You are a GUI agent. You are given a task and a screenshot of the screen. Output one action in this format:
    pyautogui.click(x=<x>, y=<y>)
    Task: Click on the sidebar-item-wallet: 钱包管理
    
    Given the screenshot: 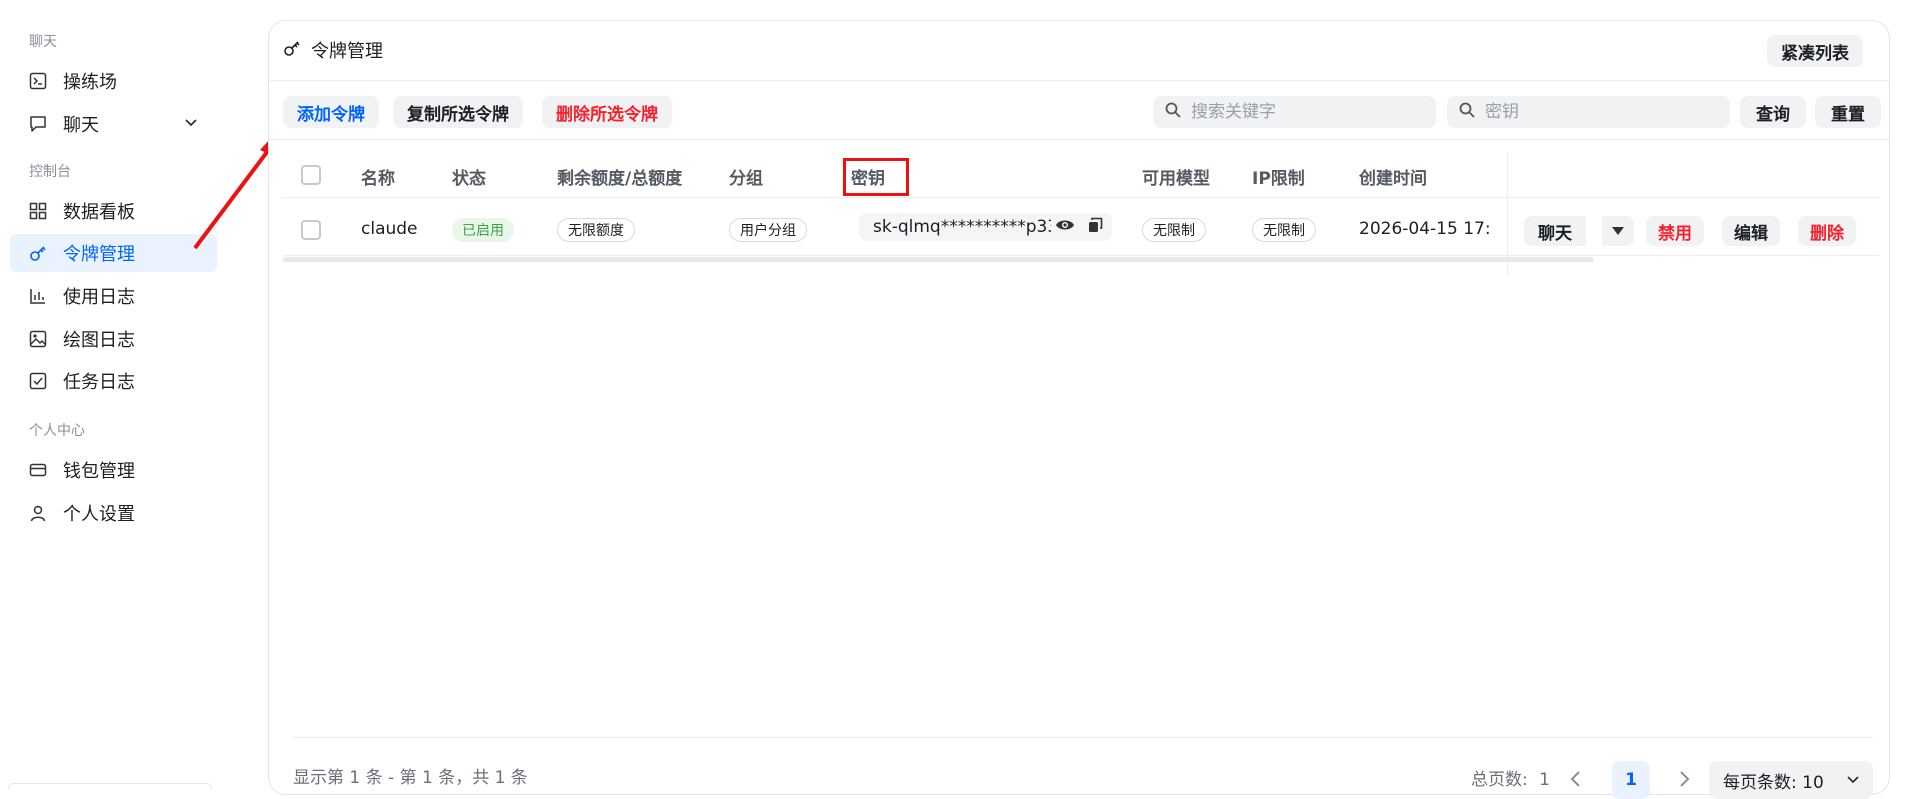 What is the action you would take?
    pyautogui.click(x=113, y=470)
    